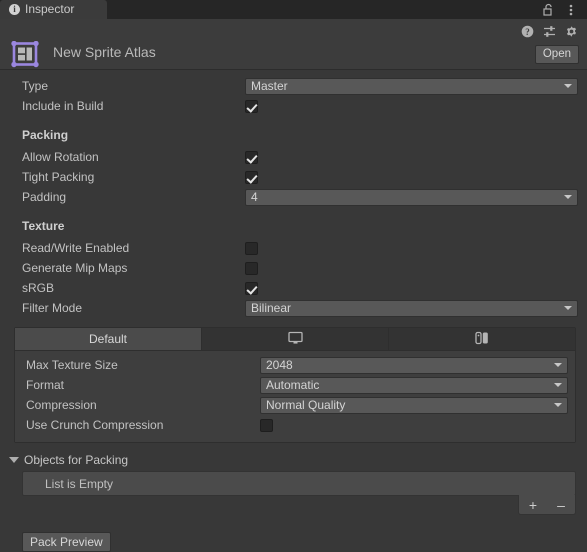 This screenshot has height=552, width=587. Describe the element at coordinates (414, 365) in the screenshot. I see `max-texture-size-dropdown: 2048` at that location.